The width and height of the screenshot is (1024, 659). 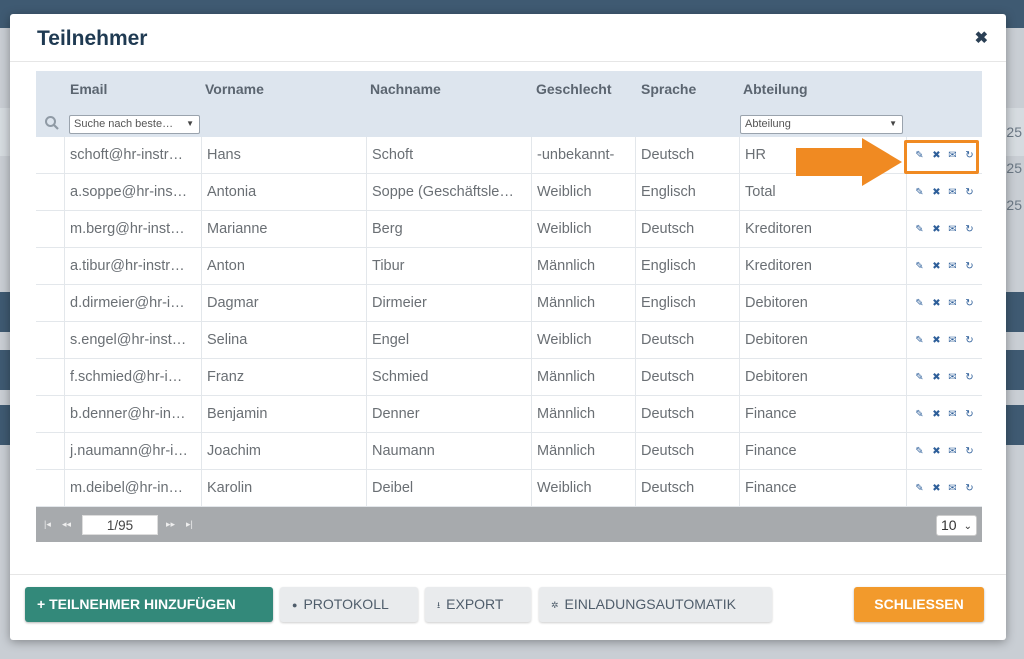 I want to click on caret-down-icon: ▼, so click(x=893, y=123).